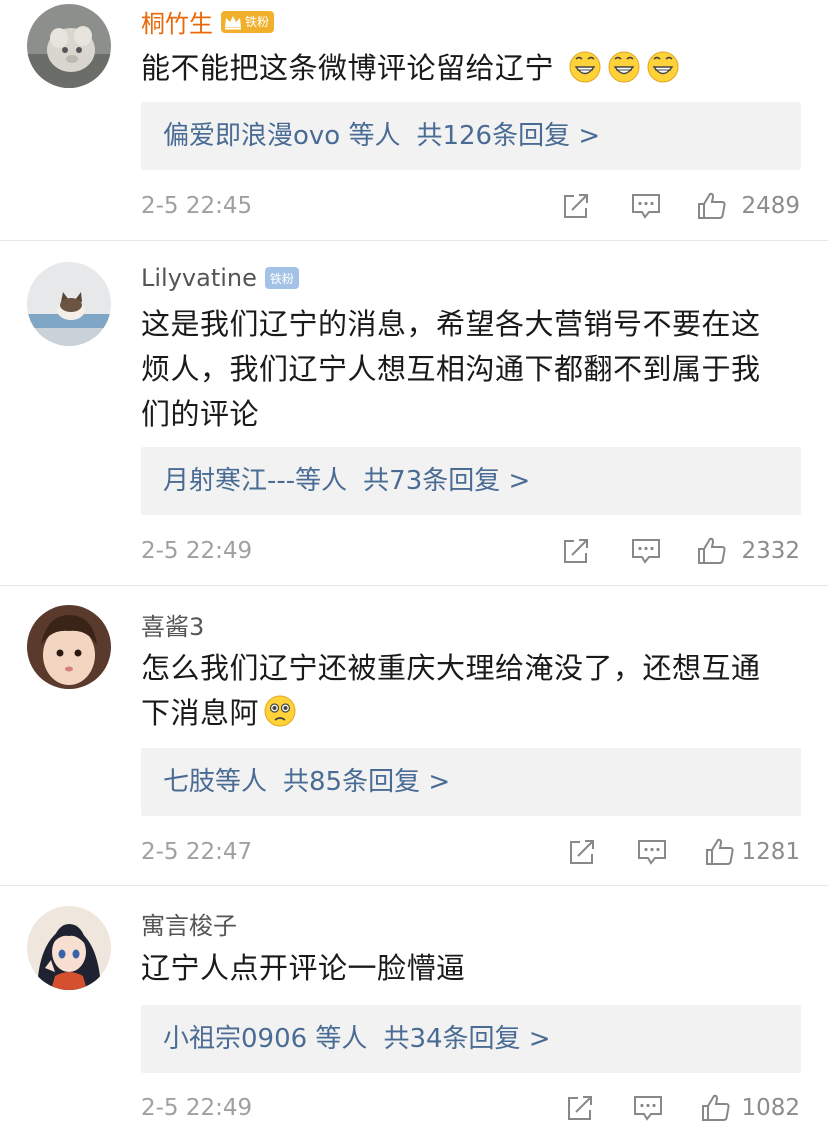 The height and width of the screenshot is (1127, 828). I want to click on comment-meta: 2-5 22:49 2332, so click(414, 551).